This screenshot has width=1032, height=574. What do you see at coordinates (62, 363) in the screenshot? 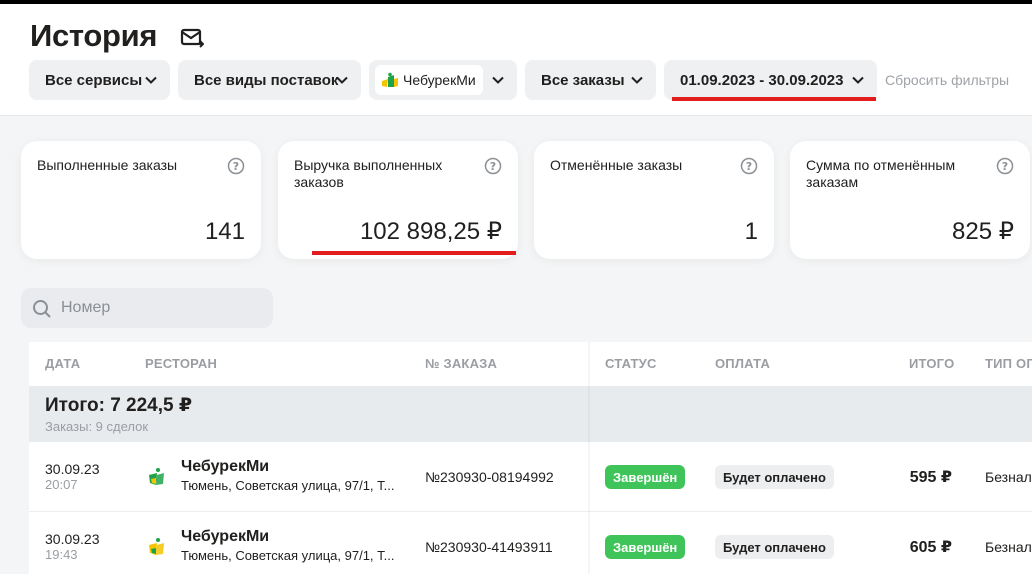
I see `col-header-date: Дата` at bounding box center [62, 363].